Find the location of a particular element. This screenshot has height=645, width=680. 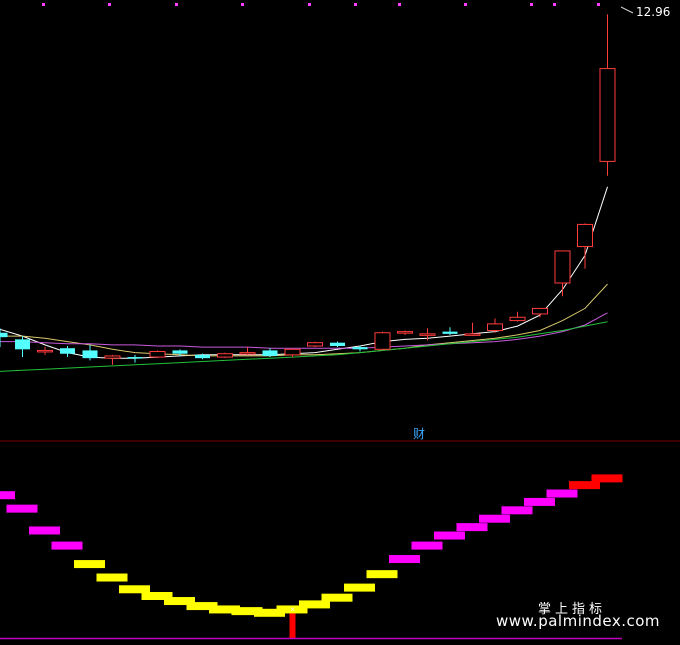

indicator-title: 财 is located at coordinates (419, 434).